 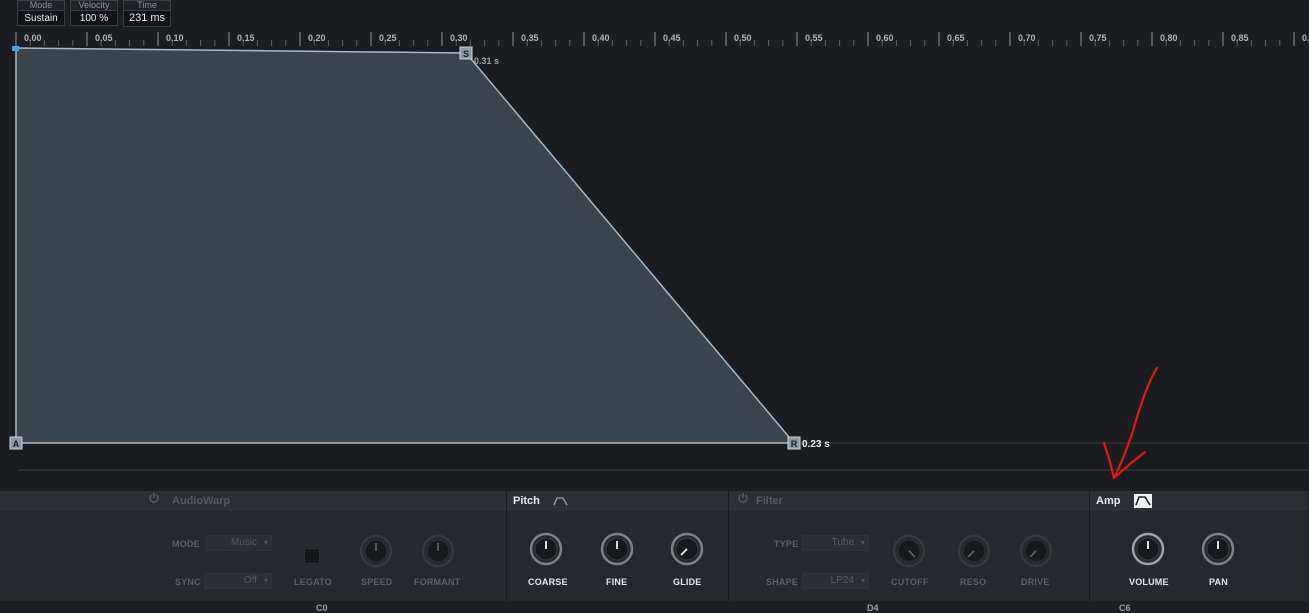 I want to click on ruler-tick-label: 0.50, so click(x=743, y=38).